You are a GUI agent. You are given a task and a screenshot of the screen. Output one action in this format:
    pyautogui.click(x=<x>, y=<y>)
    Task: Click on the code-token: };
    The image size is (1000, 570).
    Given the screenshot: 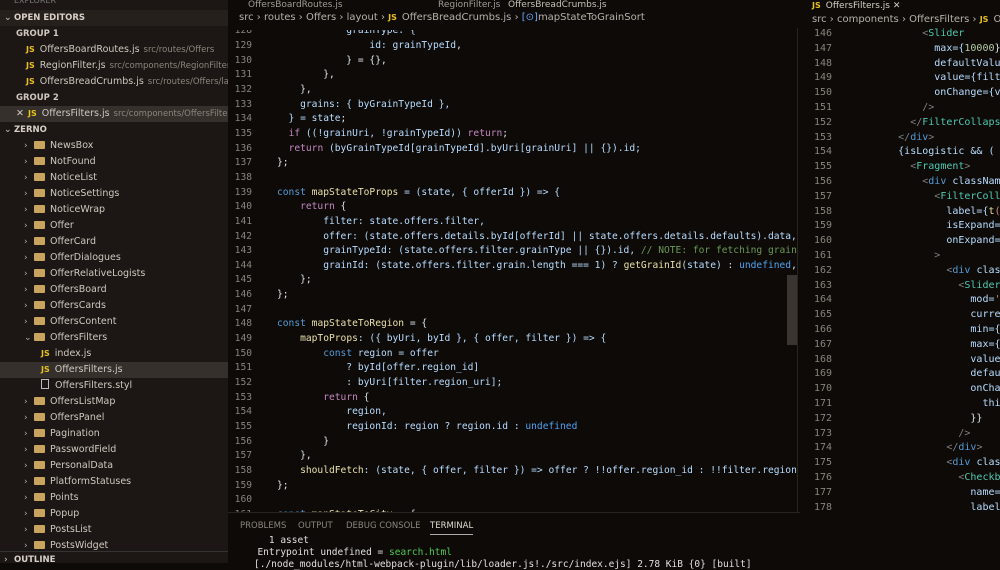 What is the action you would take?
    pyautogui.click(x=283, y=485)
    